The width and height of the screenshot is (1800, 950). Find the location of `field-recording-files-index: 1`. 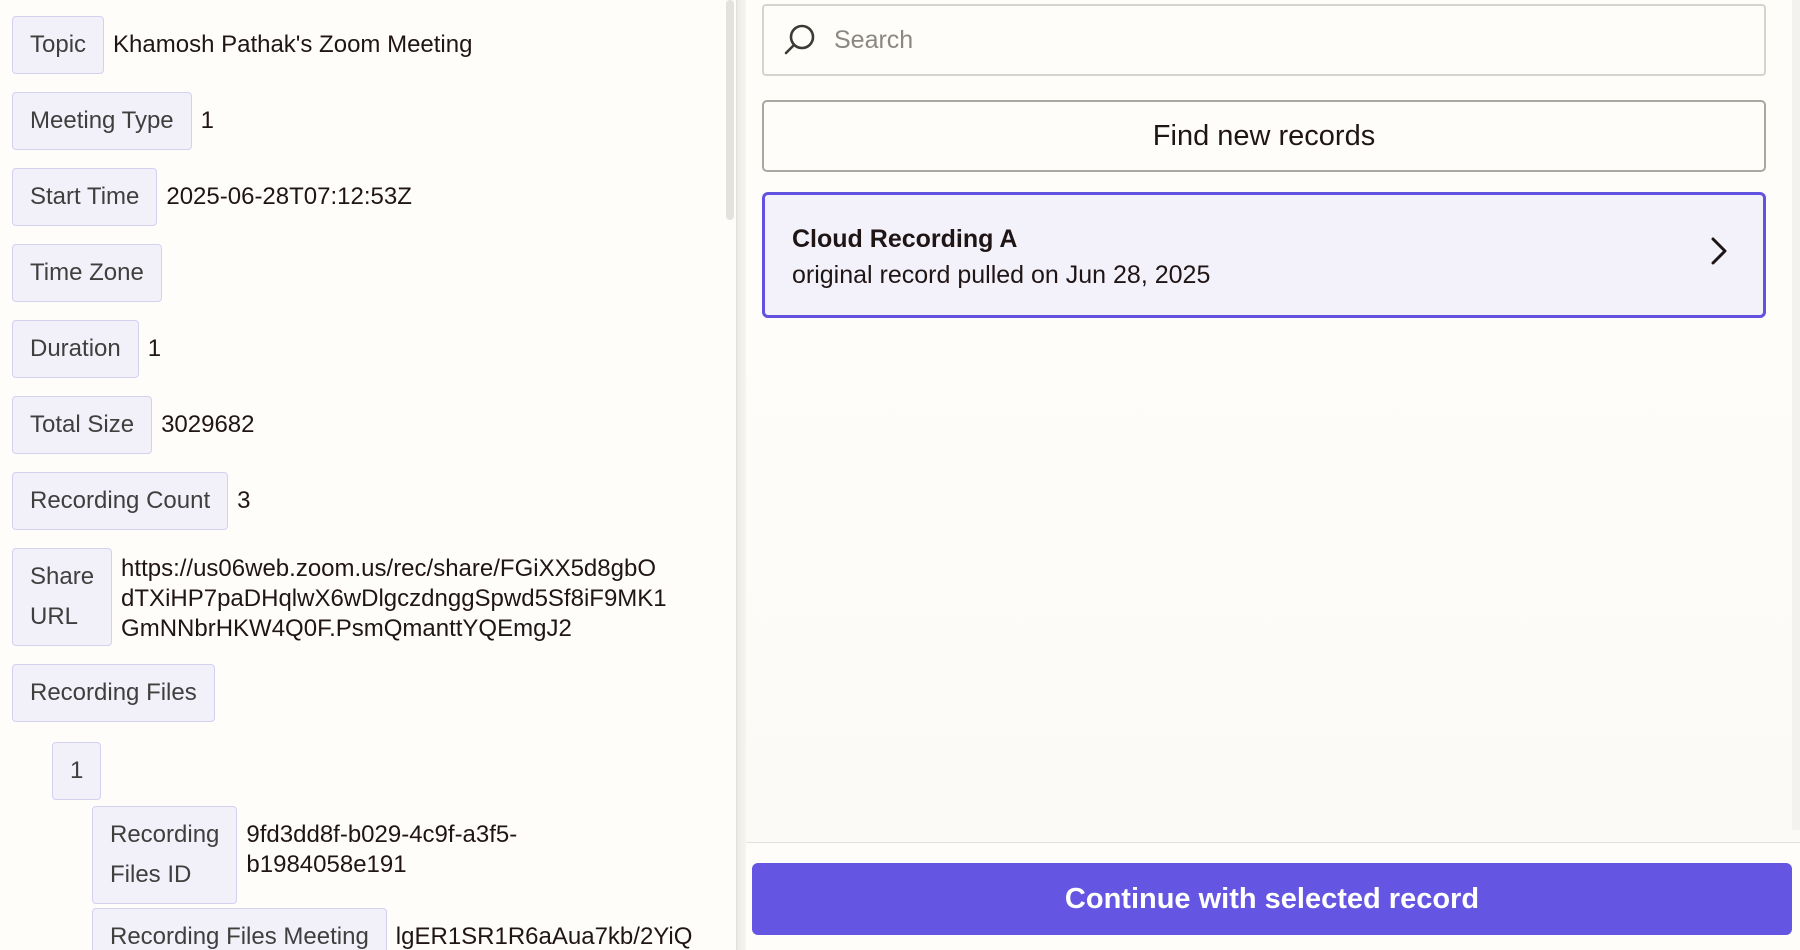

field-recording-files-index: 1 is located at coordinates (81, 771).